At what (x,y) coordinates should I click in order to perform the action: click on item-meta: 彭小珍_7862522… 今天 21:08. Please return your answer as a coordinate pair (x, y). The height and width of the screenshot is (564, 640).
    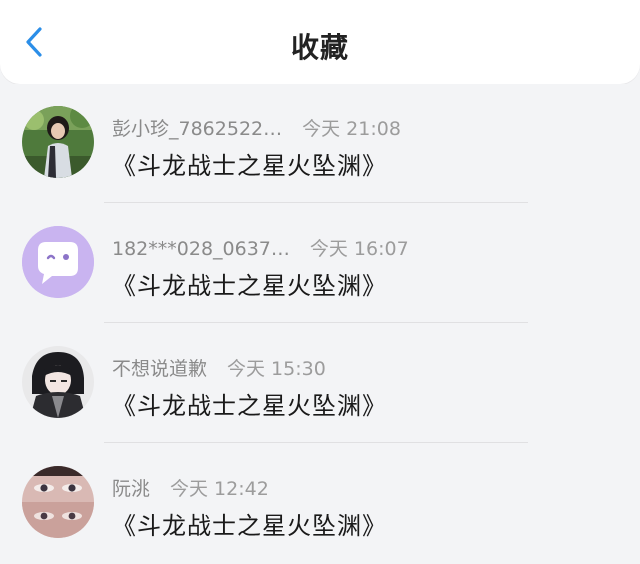
    Looking at the image, I should click on (256, 127).